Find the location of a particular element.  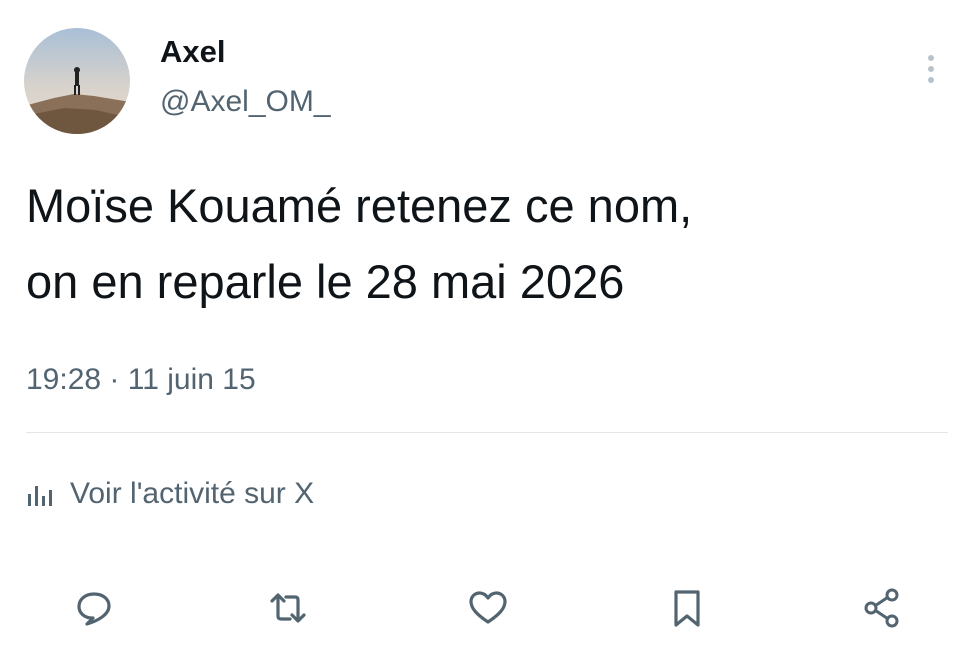

tweet-date: 11 juin 15 is located at coordinates (191, 379).